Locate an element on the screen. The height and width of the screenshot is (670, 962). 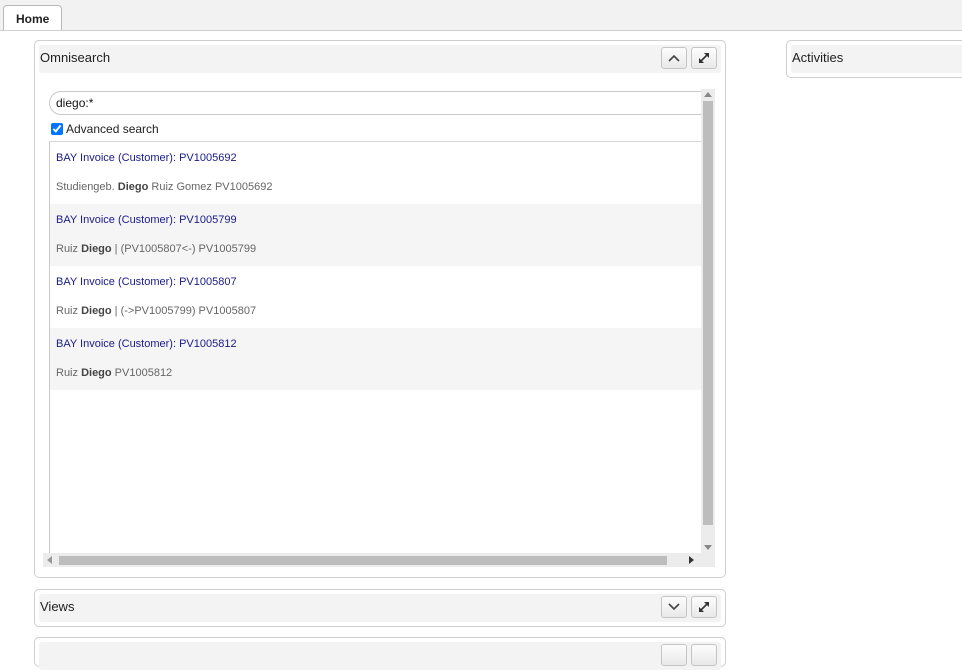
advanced-search-toggle: Advanced search is located at coordinates (105, 129).